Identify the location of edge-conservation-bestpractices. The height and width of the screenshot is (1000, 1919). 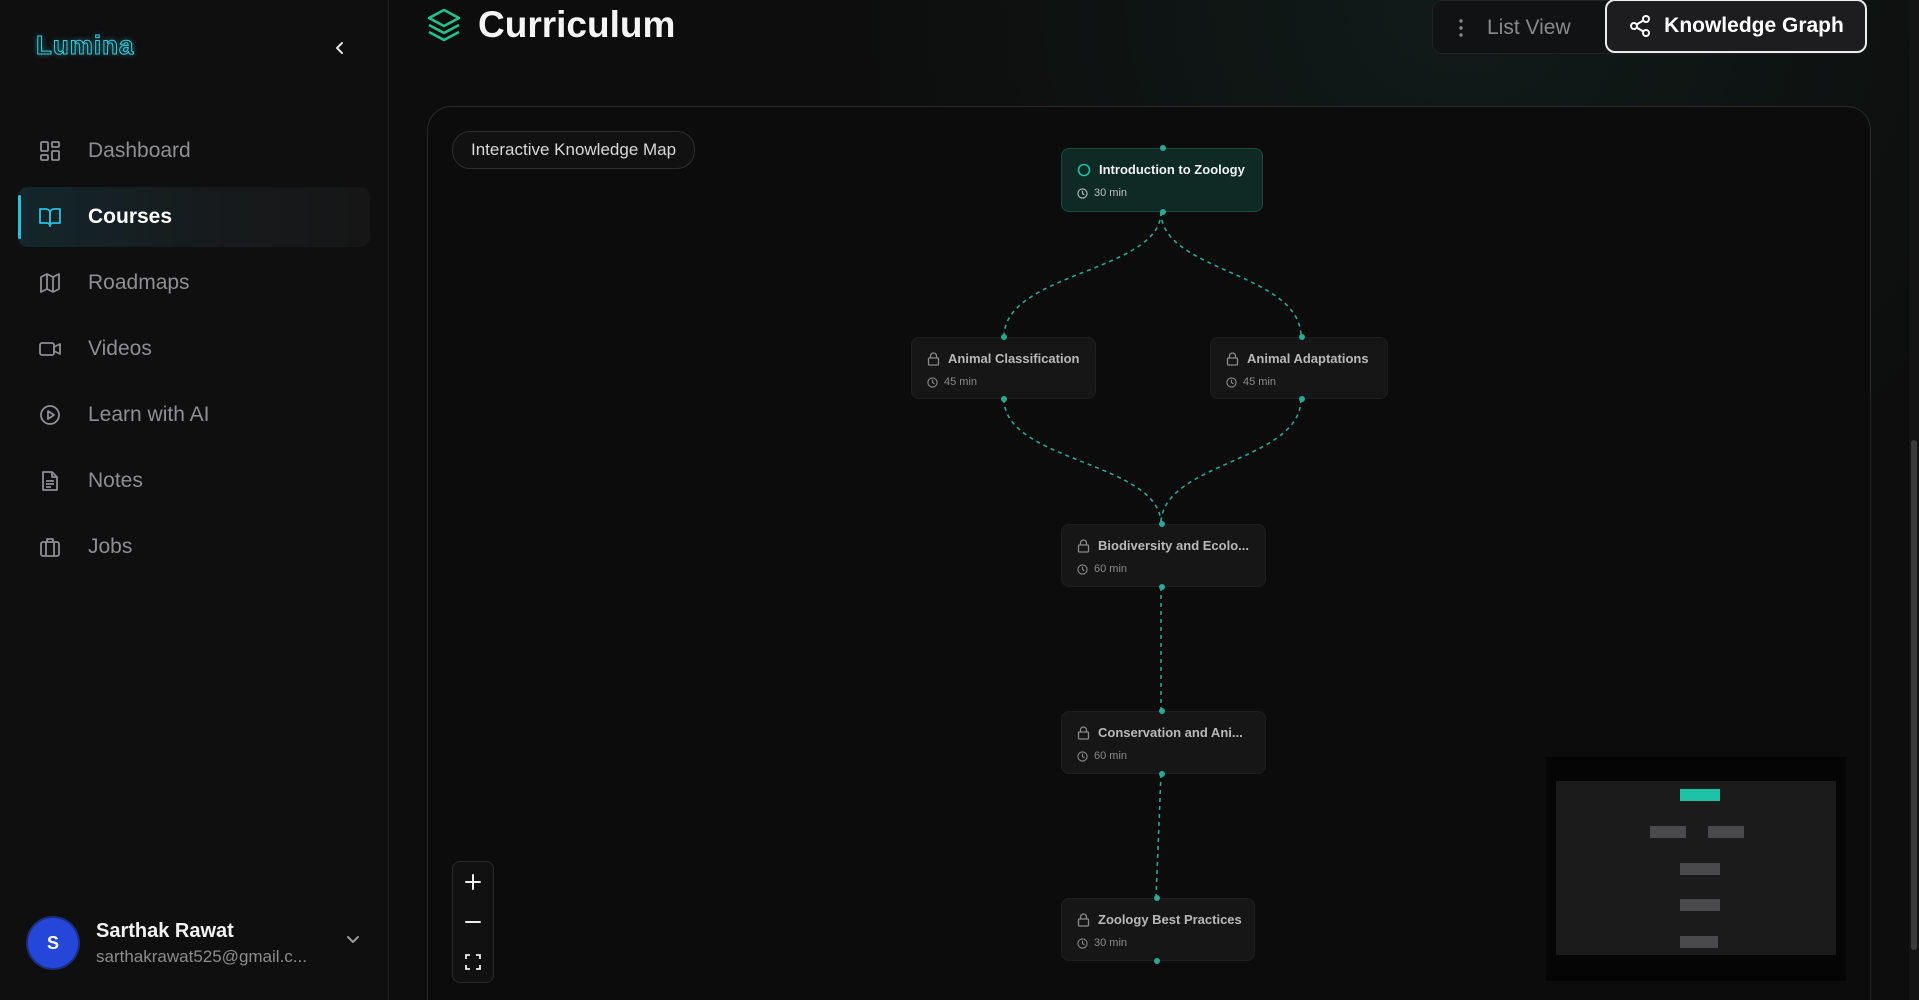
(1158, 836).